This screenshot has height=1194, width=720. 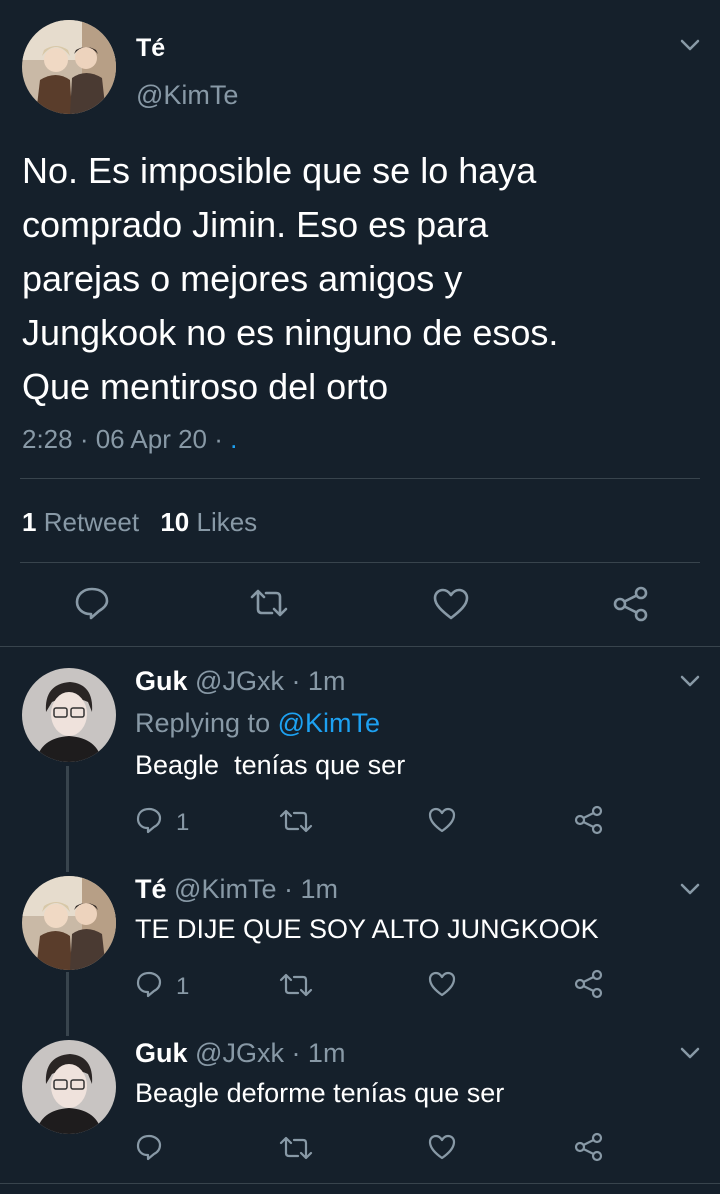 What do you see at coordinates (122, 439) in the screenshot?
I see `timestamp-text: 2:28 · 06 Apr 20 ·` at bounding box center [122, 439].